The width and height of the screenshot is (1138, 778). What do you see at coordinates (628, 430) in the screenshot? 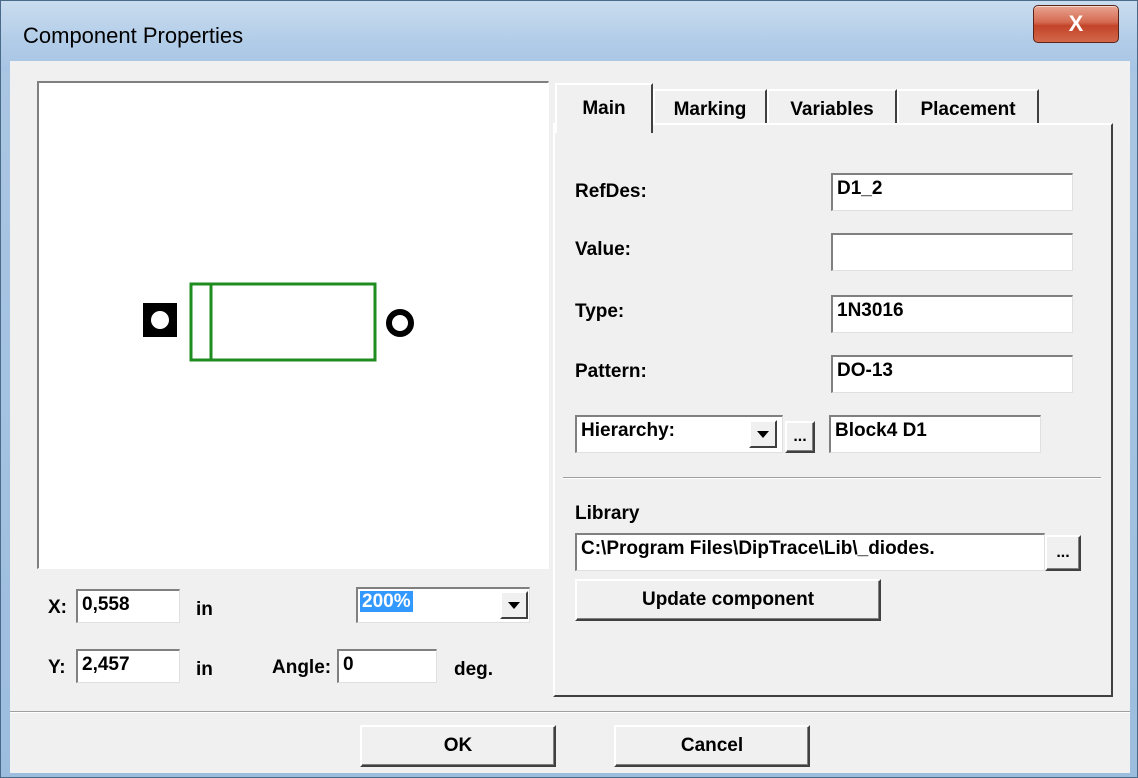
I see `hierarchy-select-value: Hierarchy:` at bounding box center [628, 430].